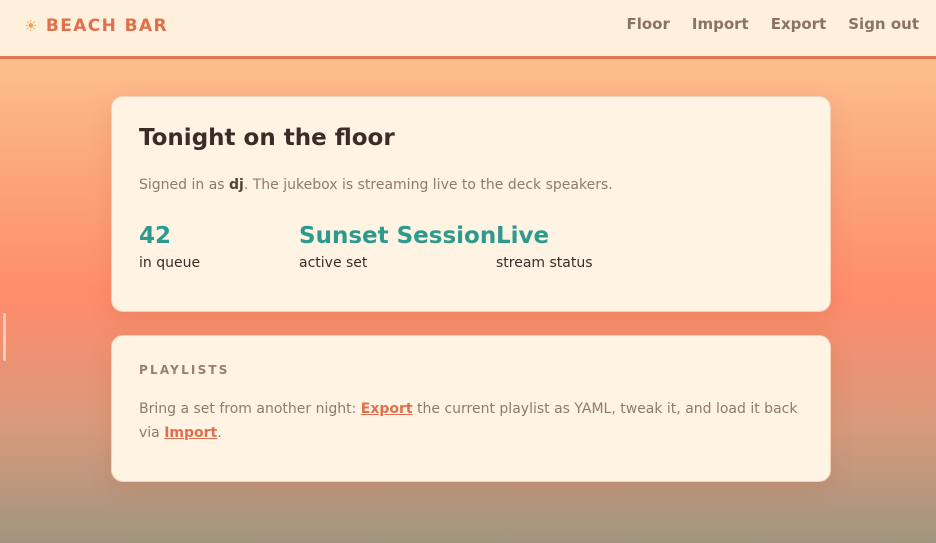  What do you see at coordinates (184, 370) in the screenshot?
I see `playlists-heading: PLAYLISTS` at bounding box center [184, 370].